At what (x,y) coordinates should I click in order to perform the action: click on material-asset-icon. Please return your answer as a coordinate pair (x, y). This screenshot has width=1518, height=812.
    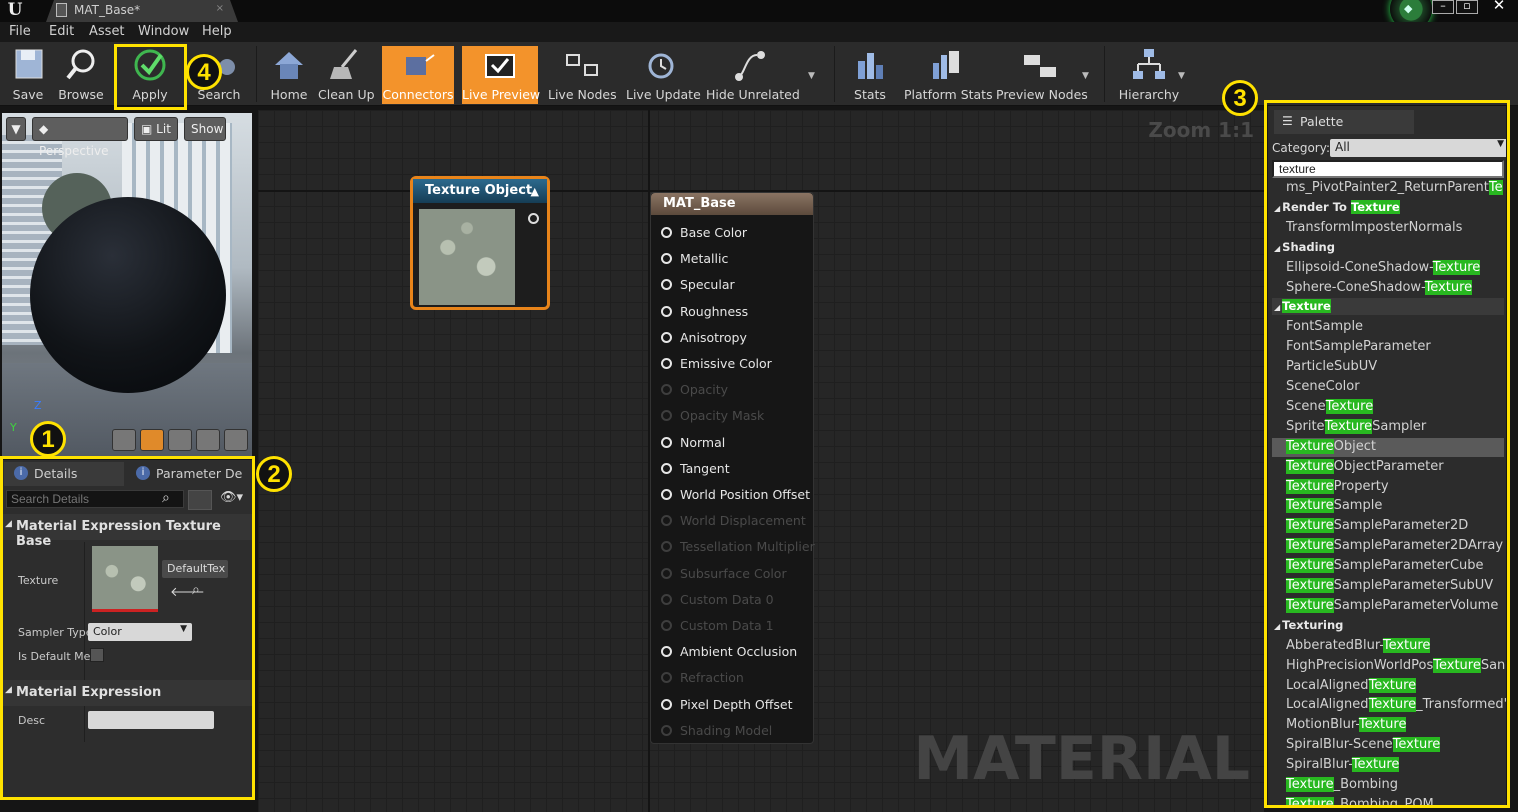
    Looking at the image, I should click on (61, 10).